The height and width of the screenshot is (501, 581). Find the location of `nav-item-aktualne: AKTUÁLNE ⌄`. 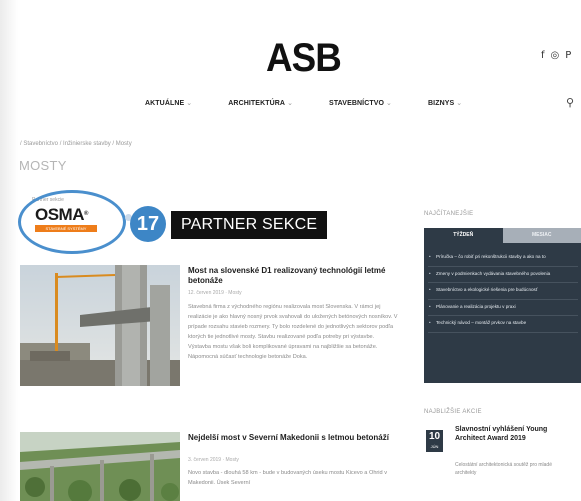

nav-item-aktualne: AKTUÁLNE ⌄ is located at coordinates (168, 103).